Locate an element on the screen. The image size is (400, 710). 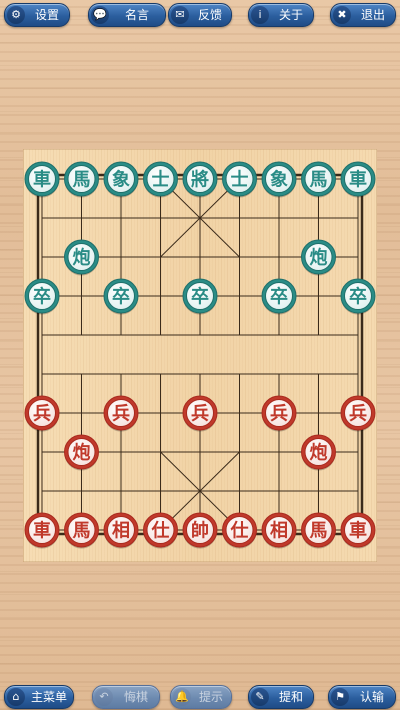
resign-button: ⚑ 认输 is located at coordinates (362, 697).